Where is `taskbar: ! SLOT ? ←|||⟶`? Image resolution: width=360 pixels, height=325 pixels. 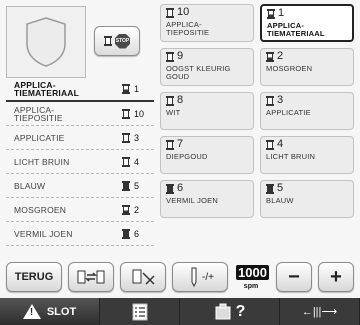
taskbar: ! SLOT ? ←|||⟶ is located at coordinates (180, 311).